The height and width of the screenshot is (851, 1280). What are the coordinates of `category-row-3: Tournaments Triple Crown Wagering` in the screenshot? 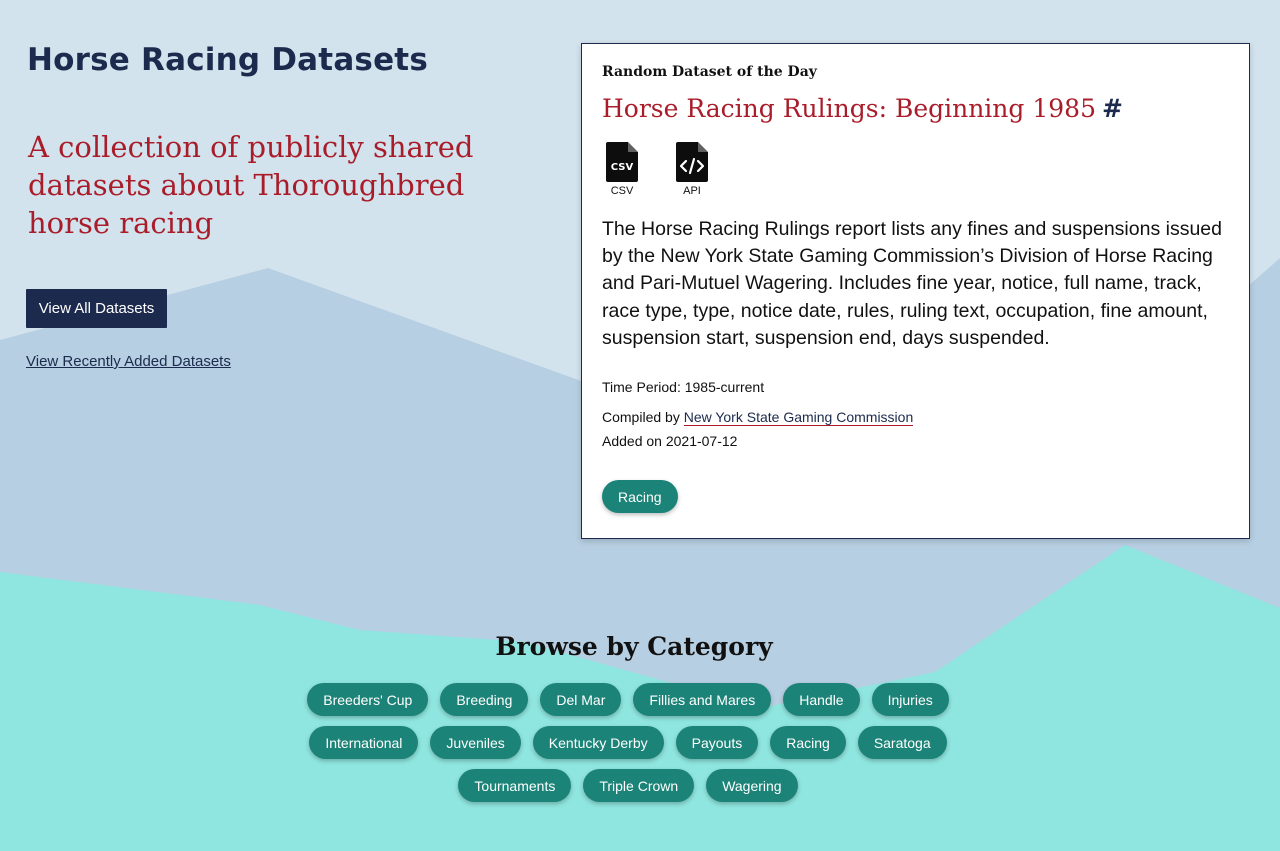 It's located at (628, 785).